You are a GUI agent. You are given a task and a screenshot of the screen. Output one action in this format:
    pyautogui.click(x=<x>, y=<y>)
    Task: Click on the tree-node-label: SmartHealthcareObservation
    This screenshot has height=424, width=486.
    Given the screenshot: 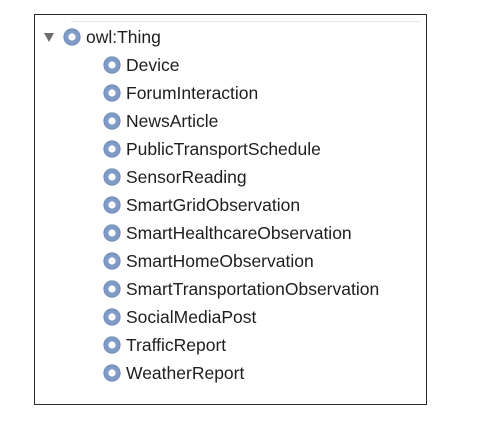 What is the action you would take?
    pyautogui.click(x=239, y=233)
    